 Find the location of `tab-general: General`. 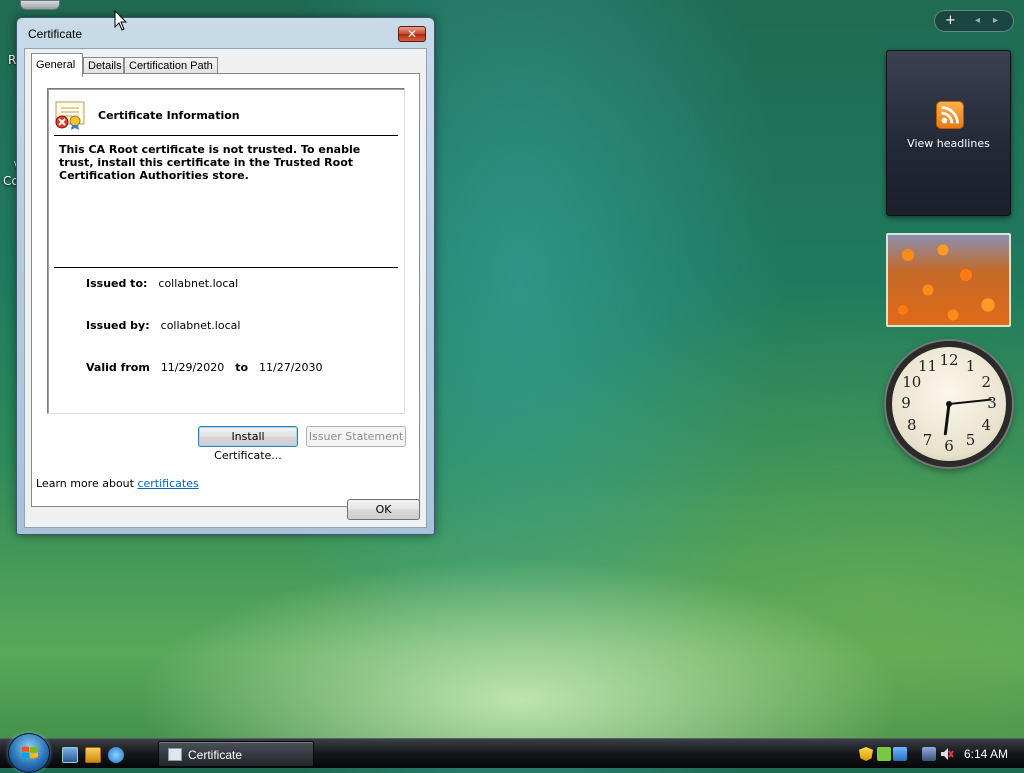

tab-general: General is located at coordinates (57, 65).